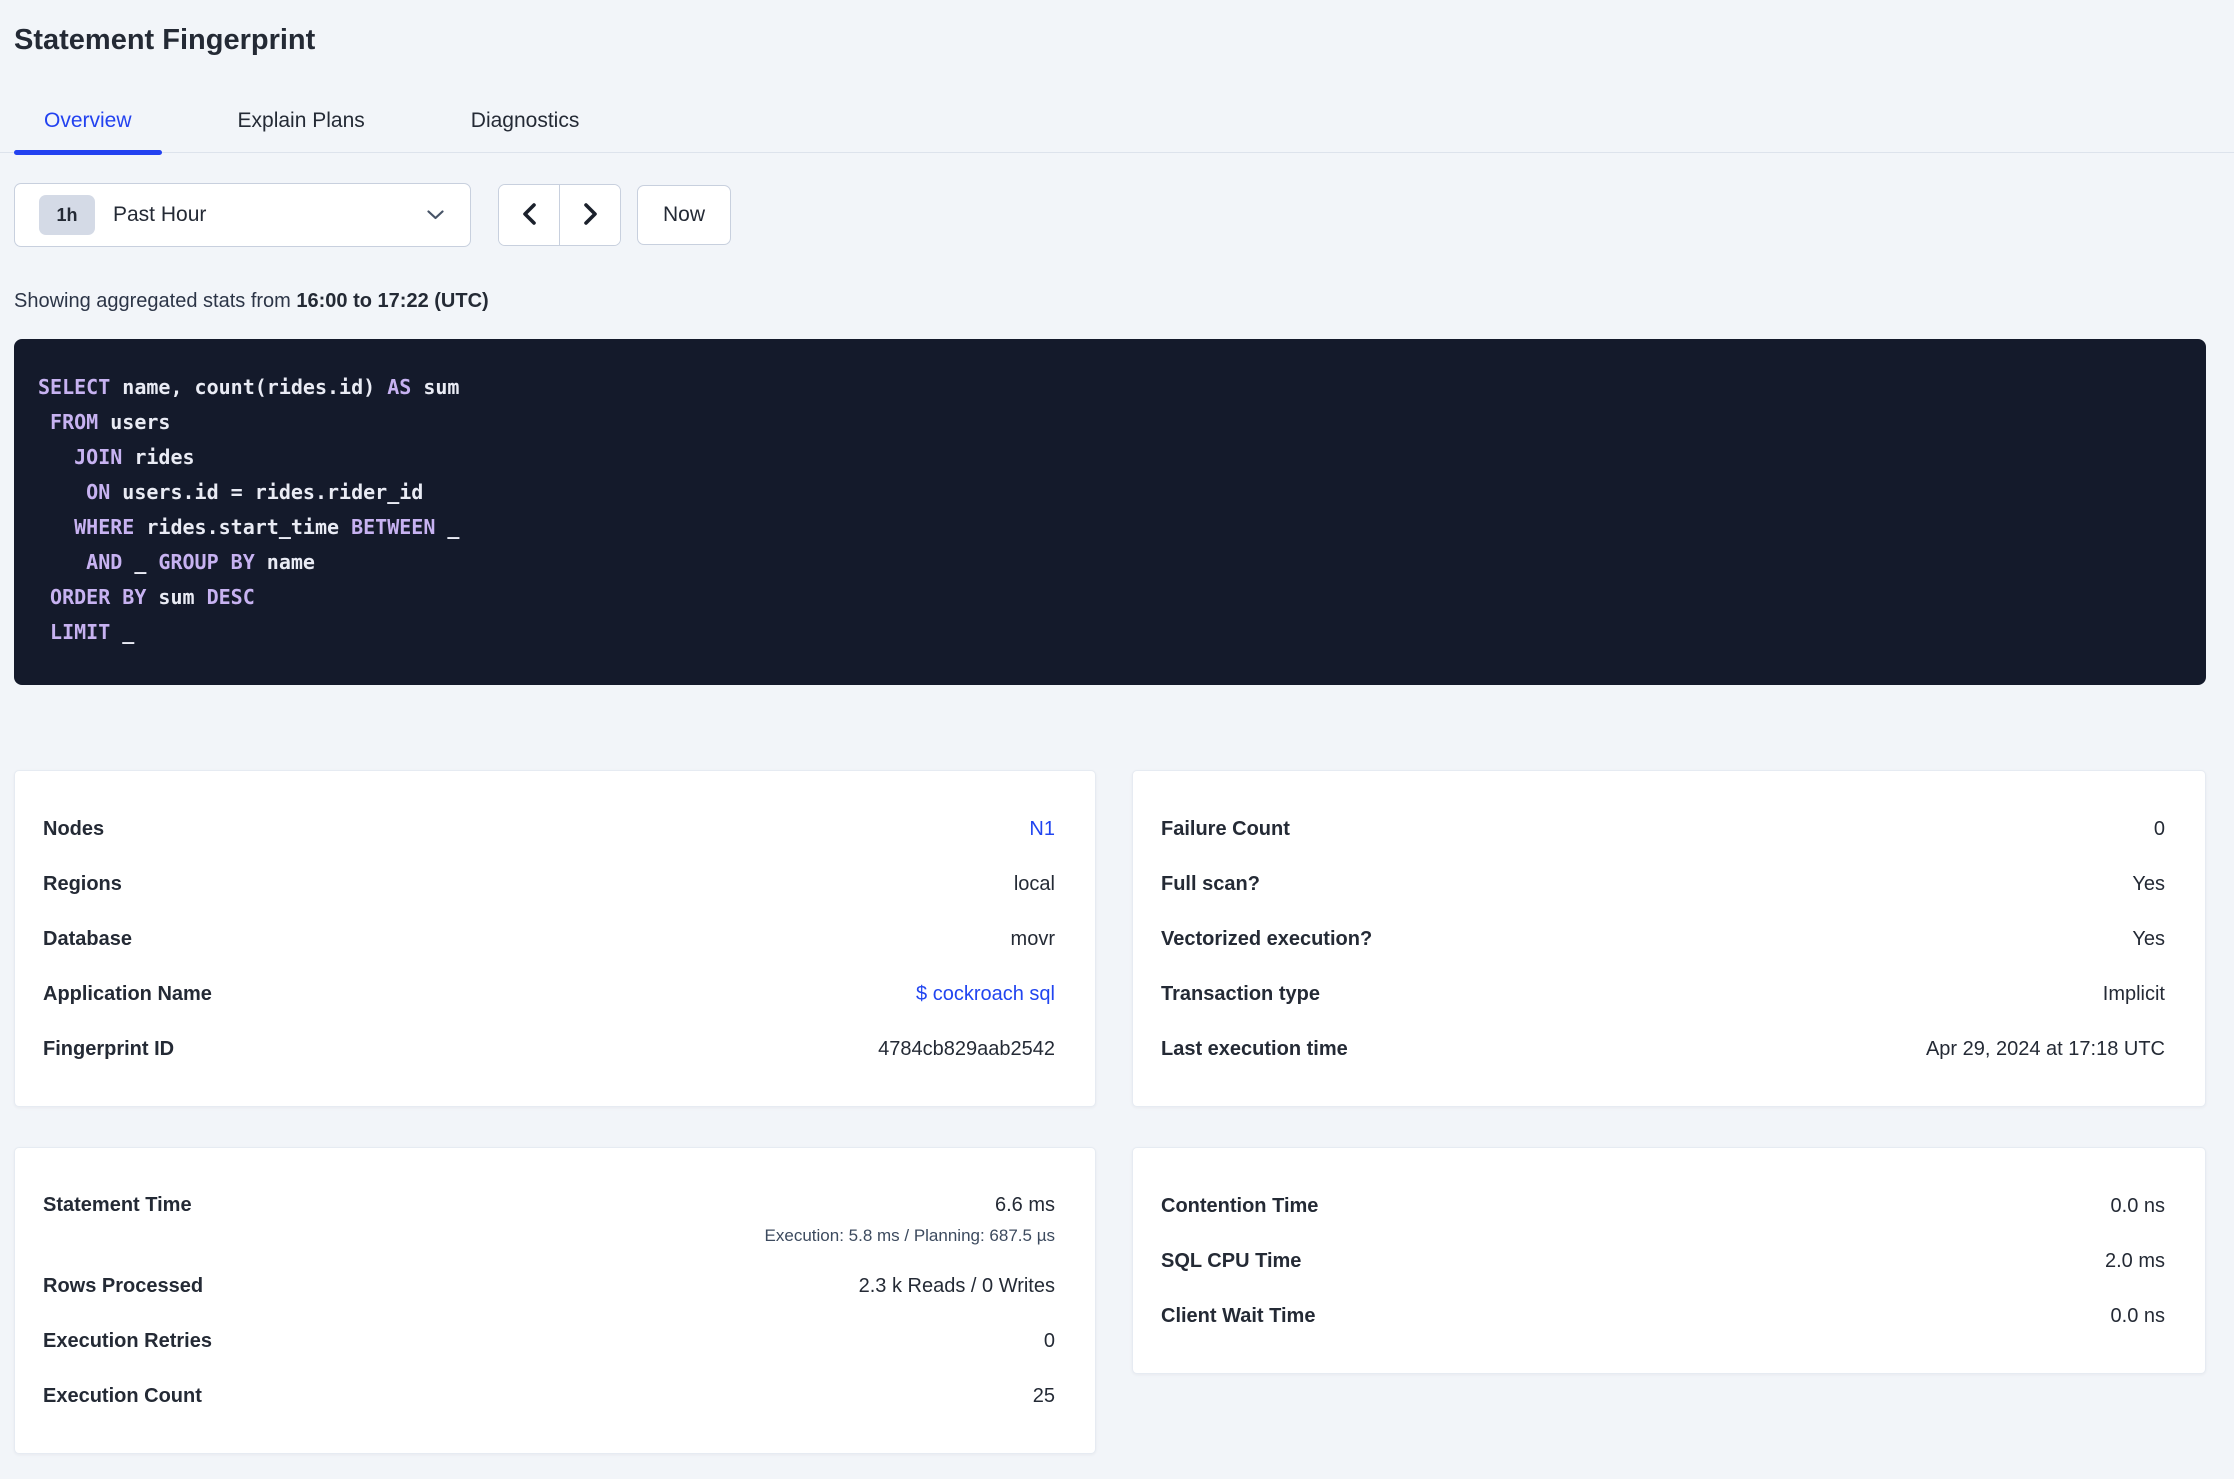 This screenshot has width=2234, height=1479. I want to click on sql-keyword: AND, so click(104, 562).